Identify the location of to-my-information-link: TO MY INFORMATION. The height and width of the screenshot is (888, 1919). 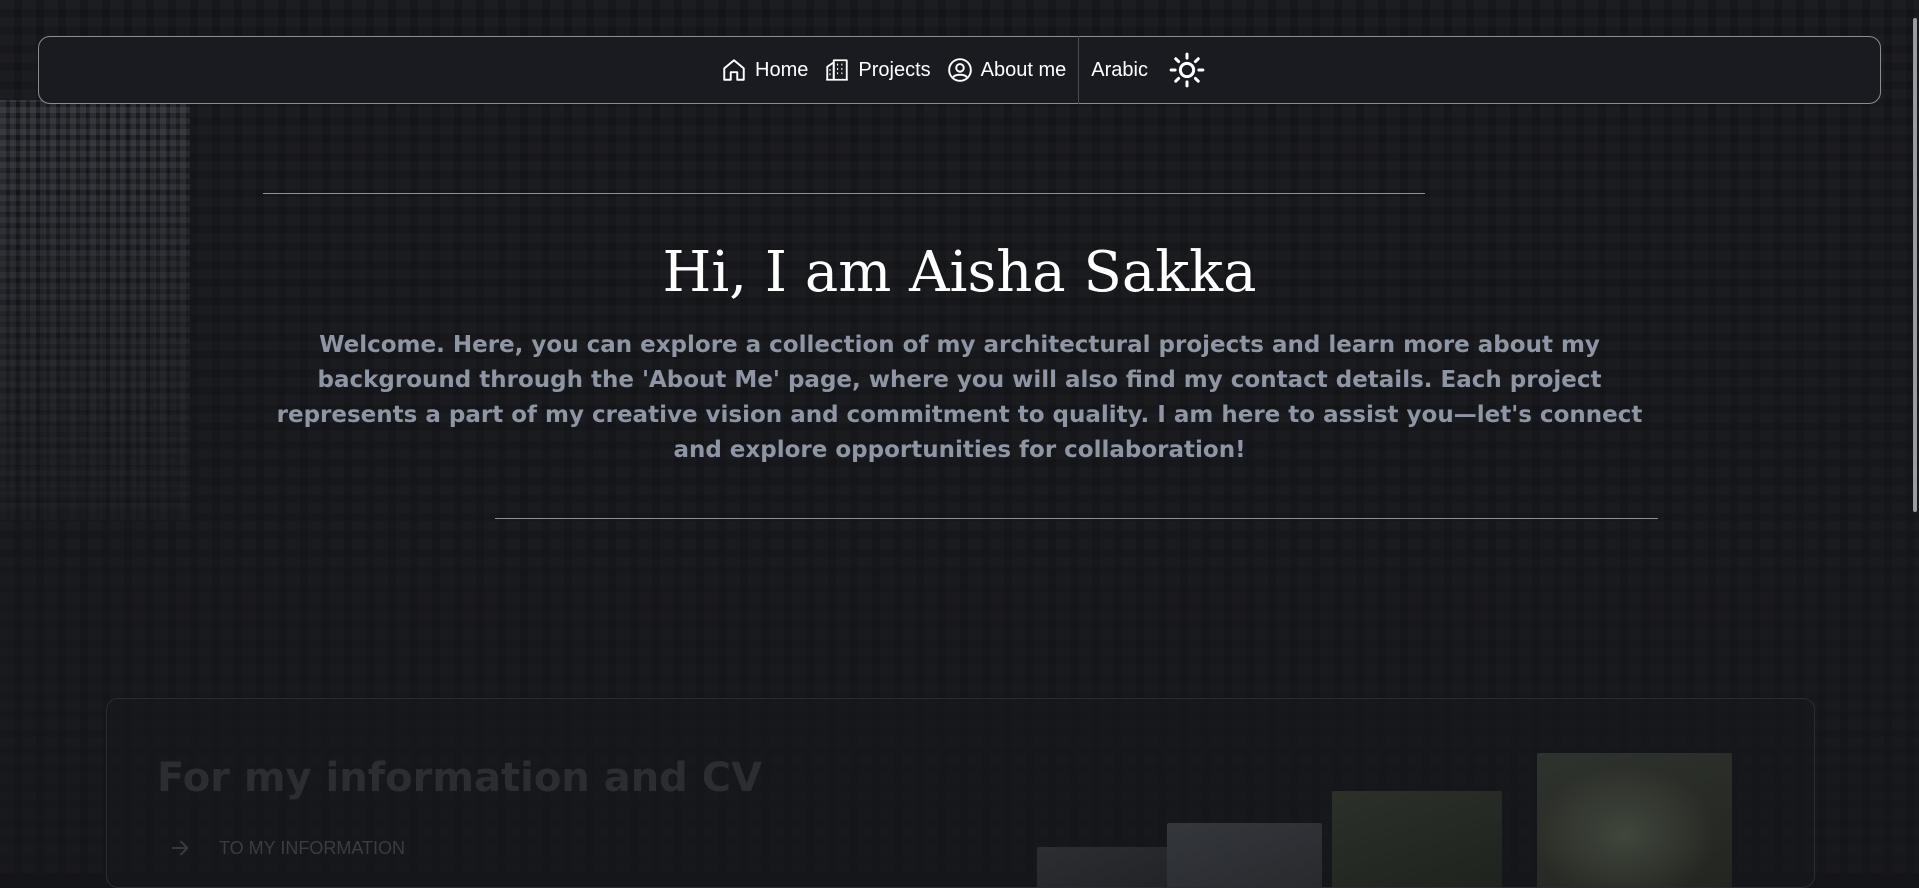
(287, 848).